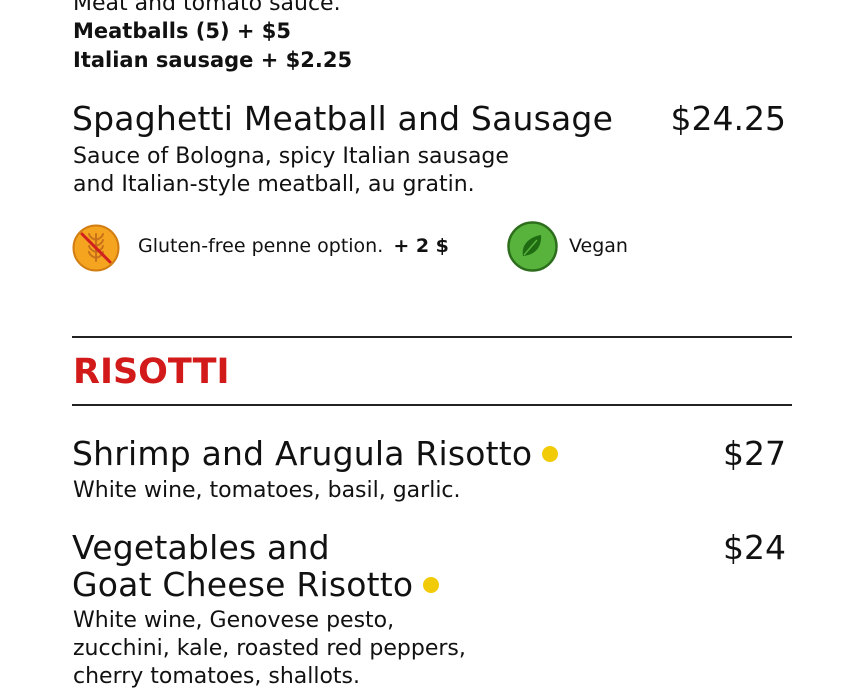  Describe the element at coordinates (532, 246) in the screenshot. I see `leaf-icon` at that location.